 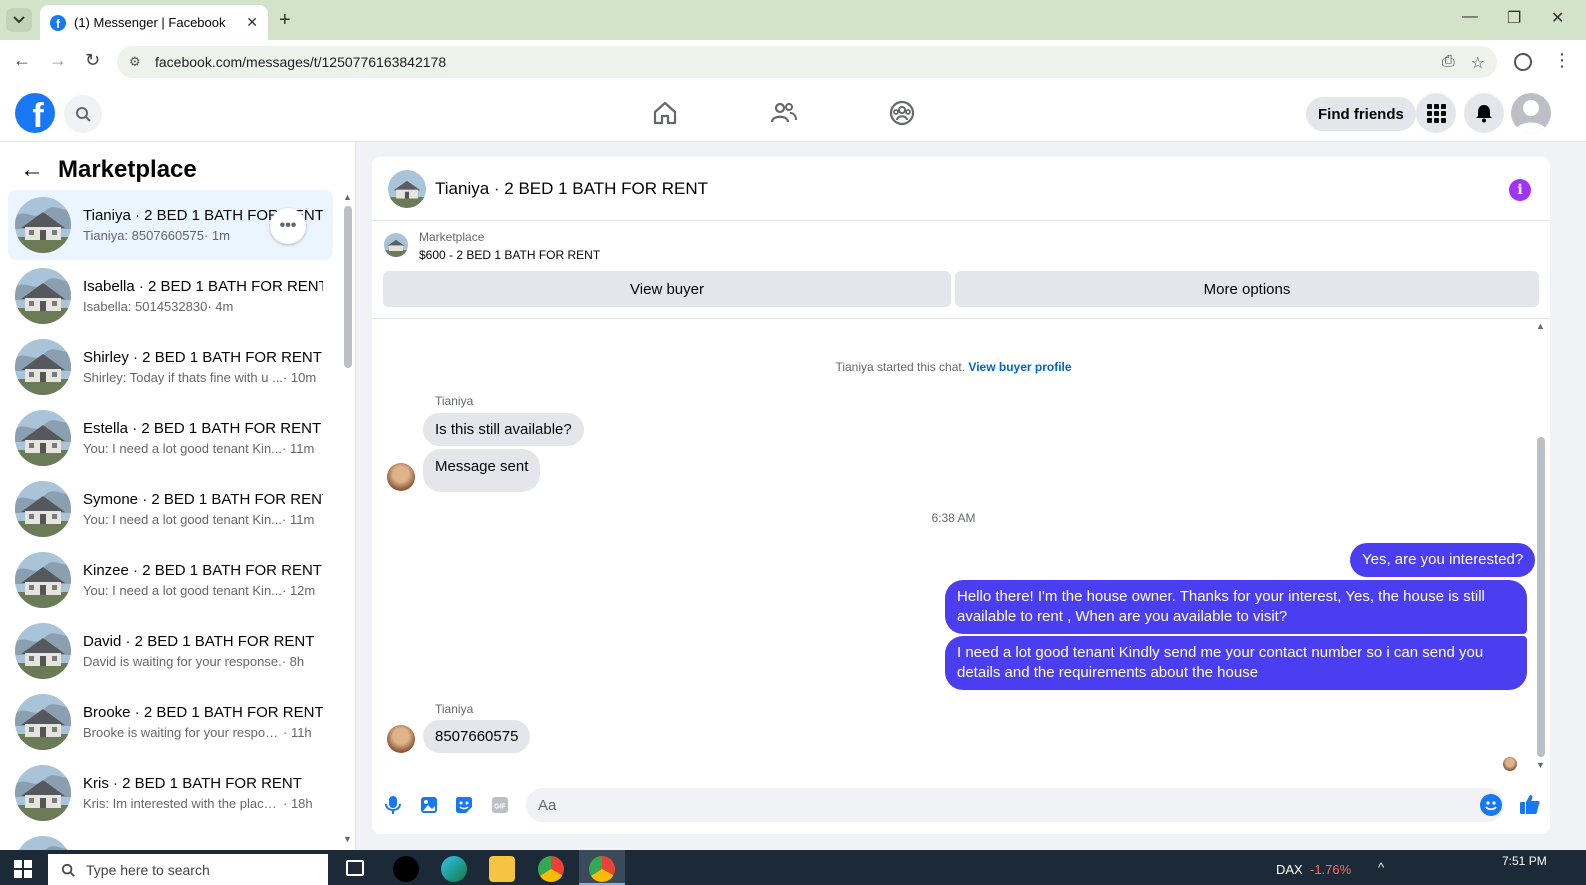 I want to click on site-info-icon: ⚙, so click(x=138, y=62).